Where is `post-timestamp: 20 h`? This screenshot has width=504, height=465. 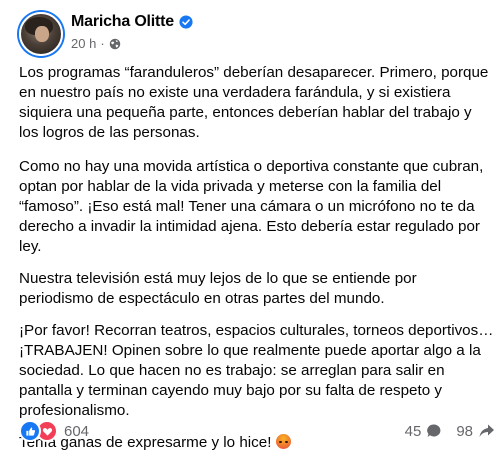 post-timestamp: 20 h is located at coordinates (83, 43).